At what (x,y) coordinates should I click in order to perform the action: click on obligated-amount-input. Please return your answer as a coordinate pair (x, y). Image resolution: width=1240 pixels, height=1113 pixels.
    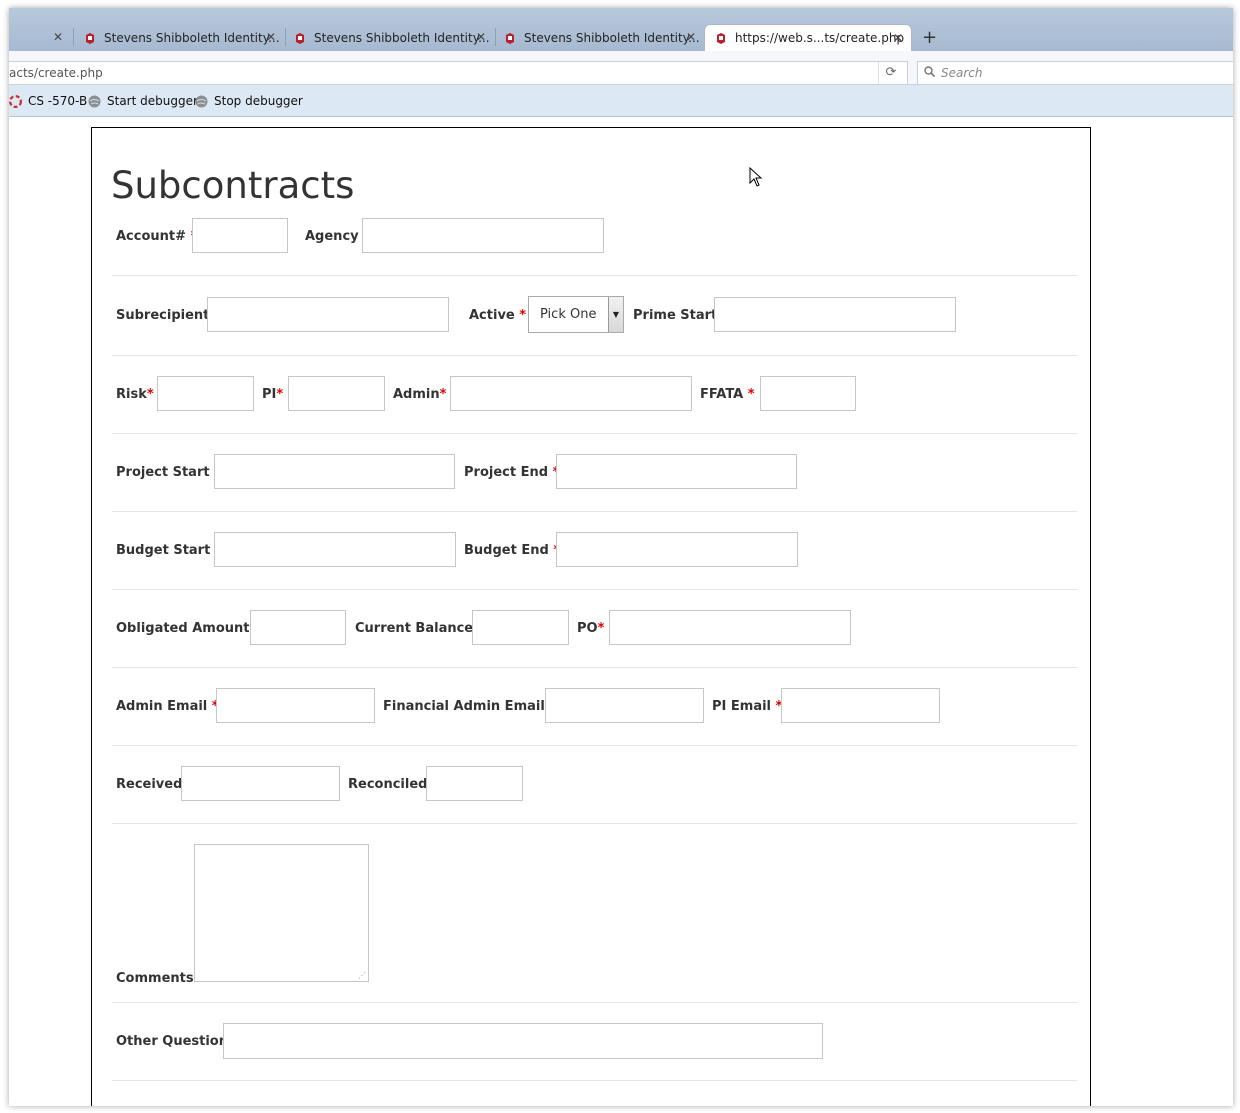
    Looking at the image, I should click on (298, 627).